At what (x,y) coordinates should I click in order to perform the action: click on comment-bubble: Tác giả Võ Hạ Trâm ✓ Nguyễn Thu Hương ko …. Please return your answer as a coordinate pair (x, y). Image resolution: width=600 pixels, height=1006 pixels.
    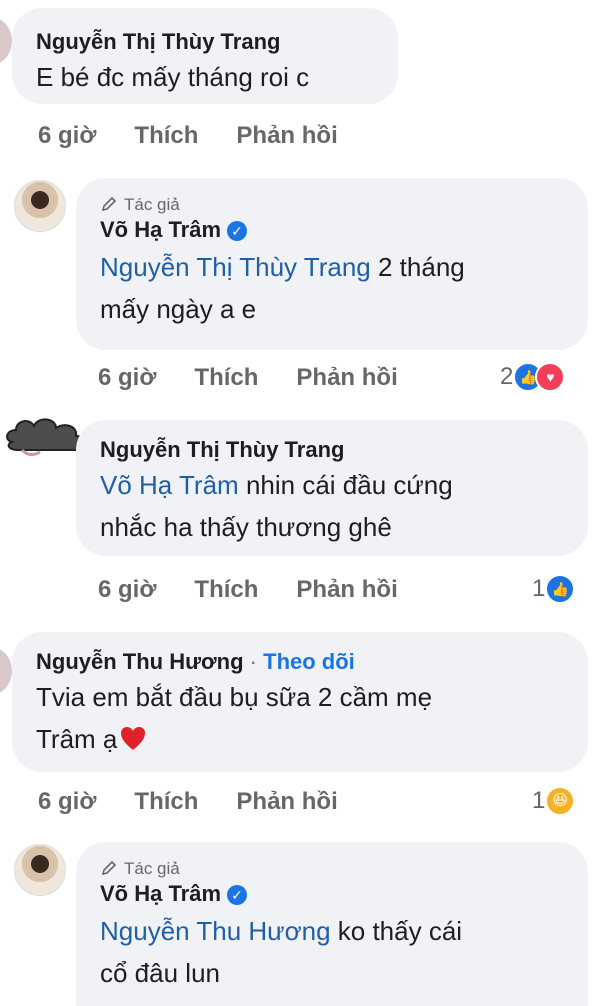
    Looking at the image, I should click on (332, 924).